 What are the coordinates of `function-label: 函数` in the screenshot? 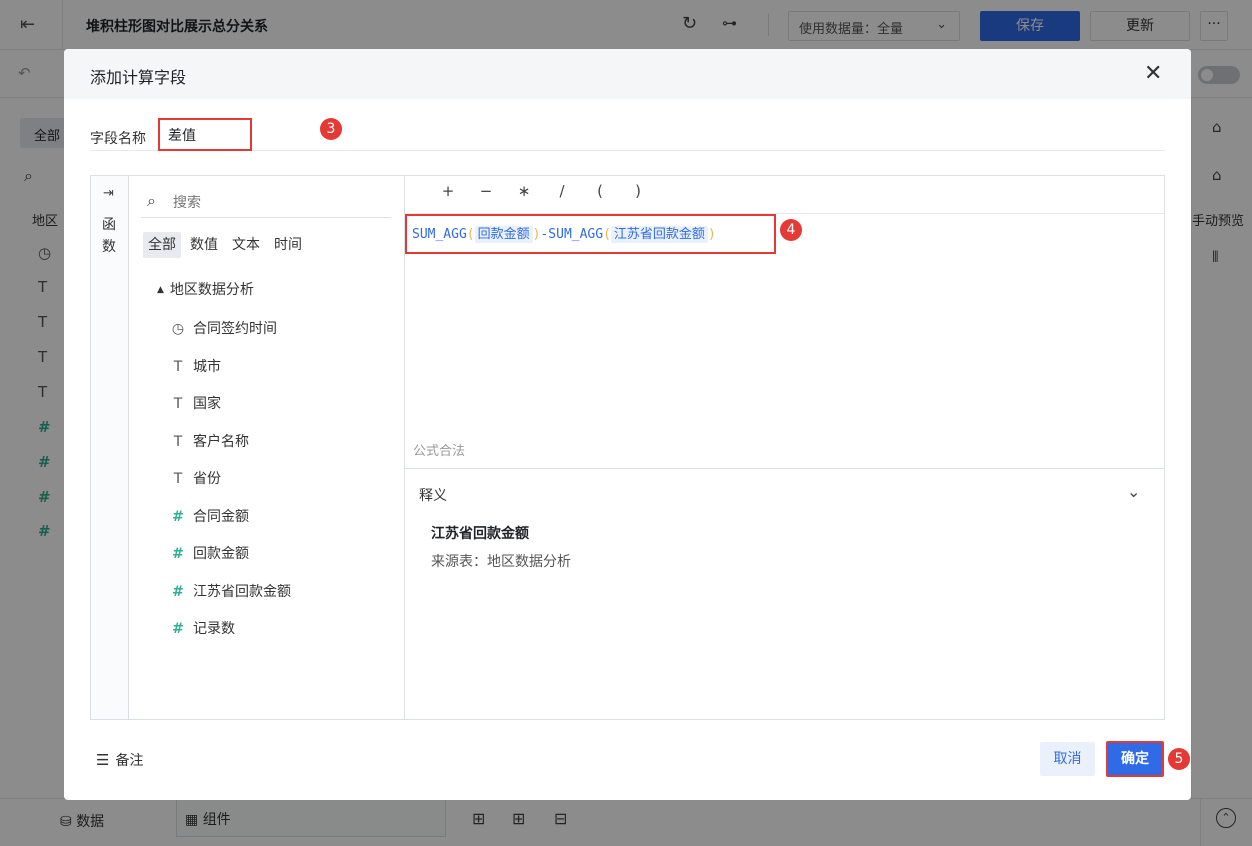 It's located at (109, 236).